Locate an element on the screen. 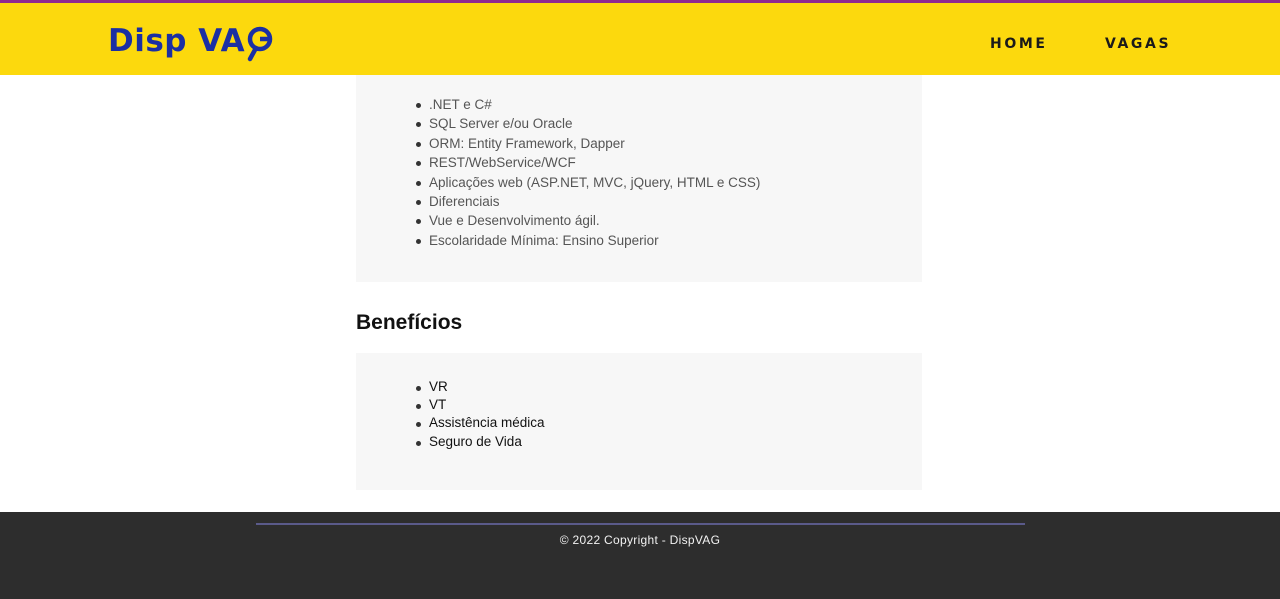 Image resolution: width=1280 pixels, height=599 pixels. logo-text: Disp VA is located at coordinates (177, 41).